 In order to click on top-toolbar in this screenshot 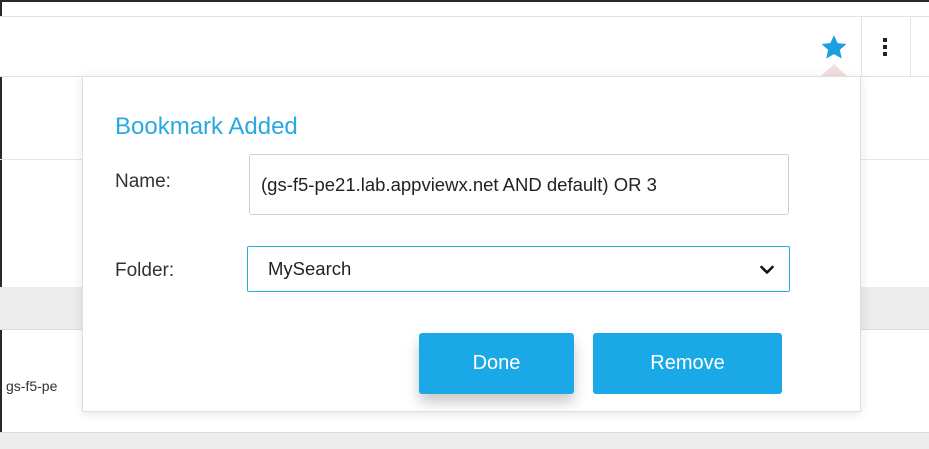, I will do `click(464, 46)`.